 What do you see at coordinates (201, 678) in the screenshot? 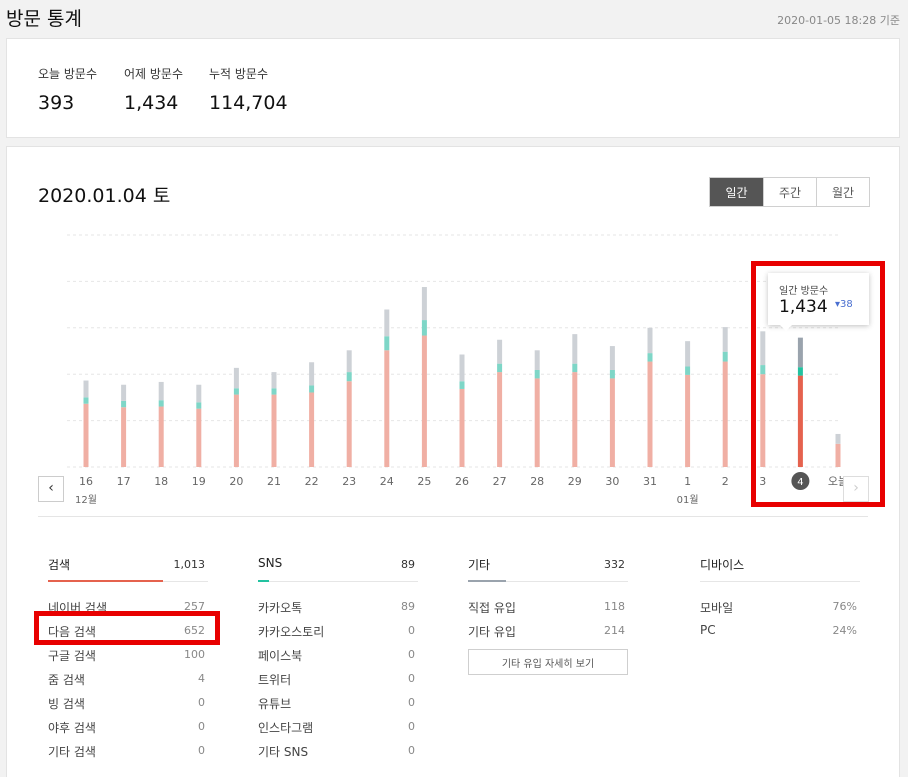
I see `stat-row-value: 4` at bounding box center [201, 678].